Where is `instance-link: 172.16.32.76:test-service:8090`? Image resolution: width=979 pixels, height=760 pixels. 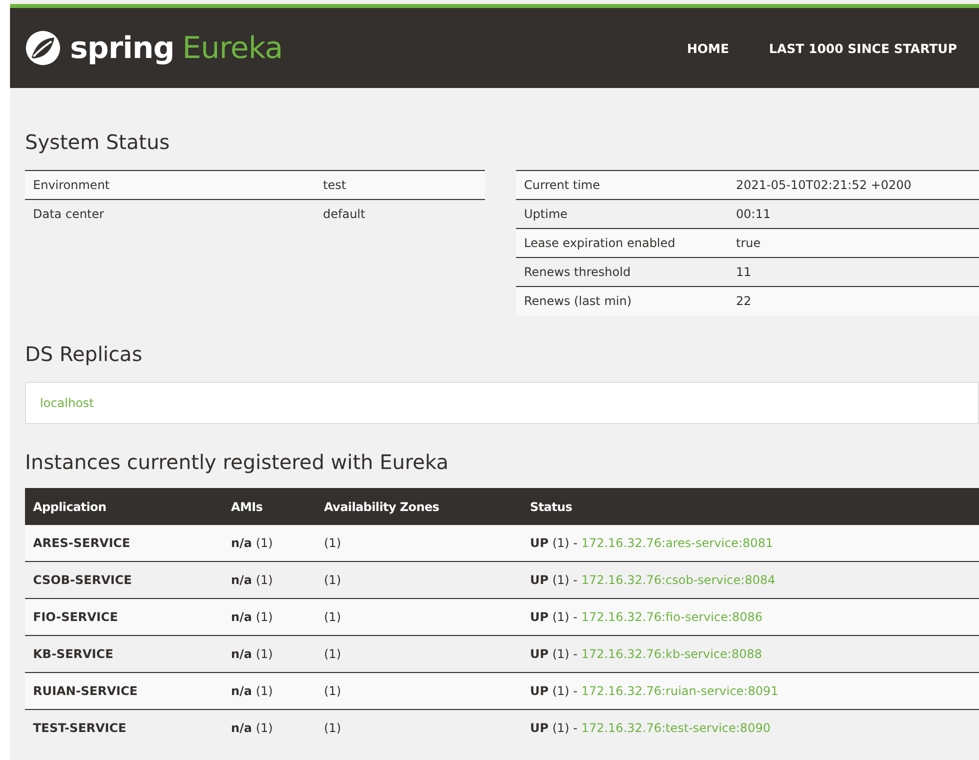
instance-link: 172.16.32.76:test-service:8090 is located at coordinates (675, 728).